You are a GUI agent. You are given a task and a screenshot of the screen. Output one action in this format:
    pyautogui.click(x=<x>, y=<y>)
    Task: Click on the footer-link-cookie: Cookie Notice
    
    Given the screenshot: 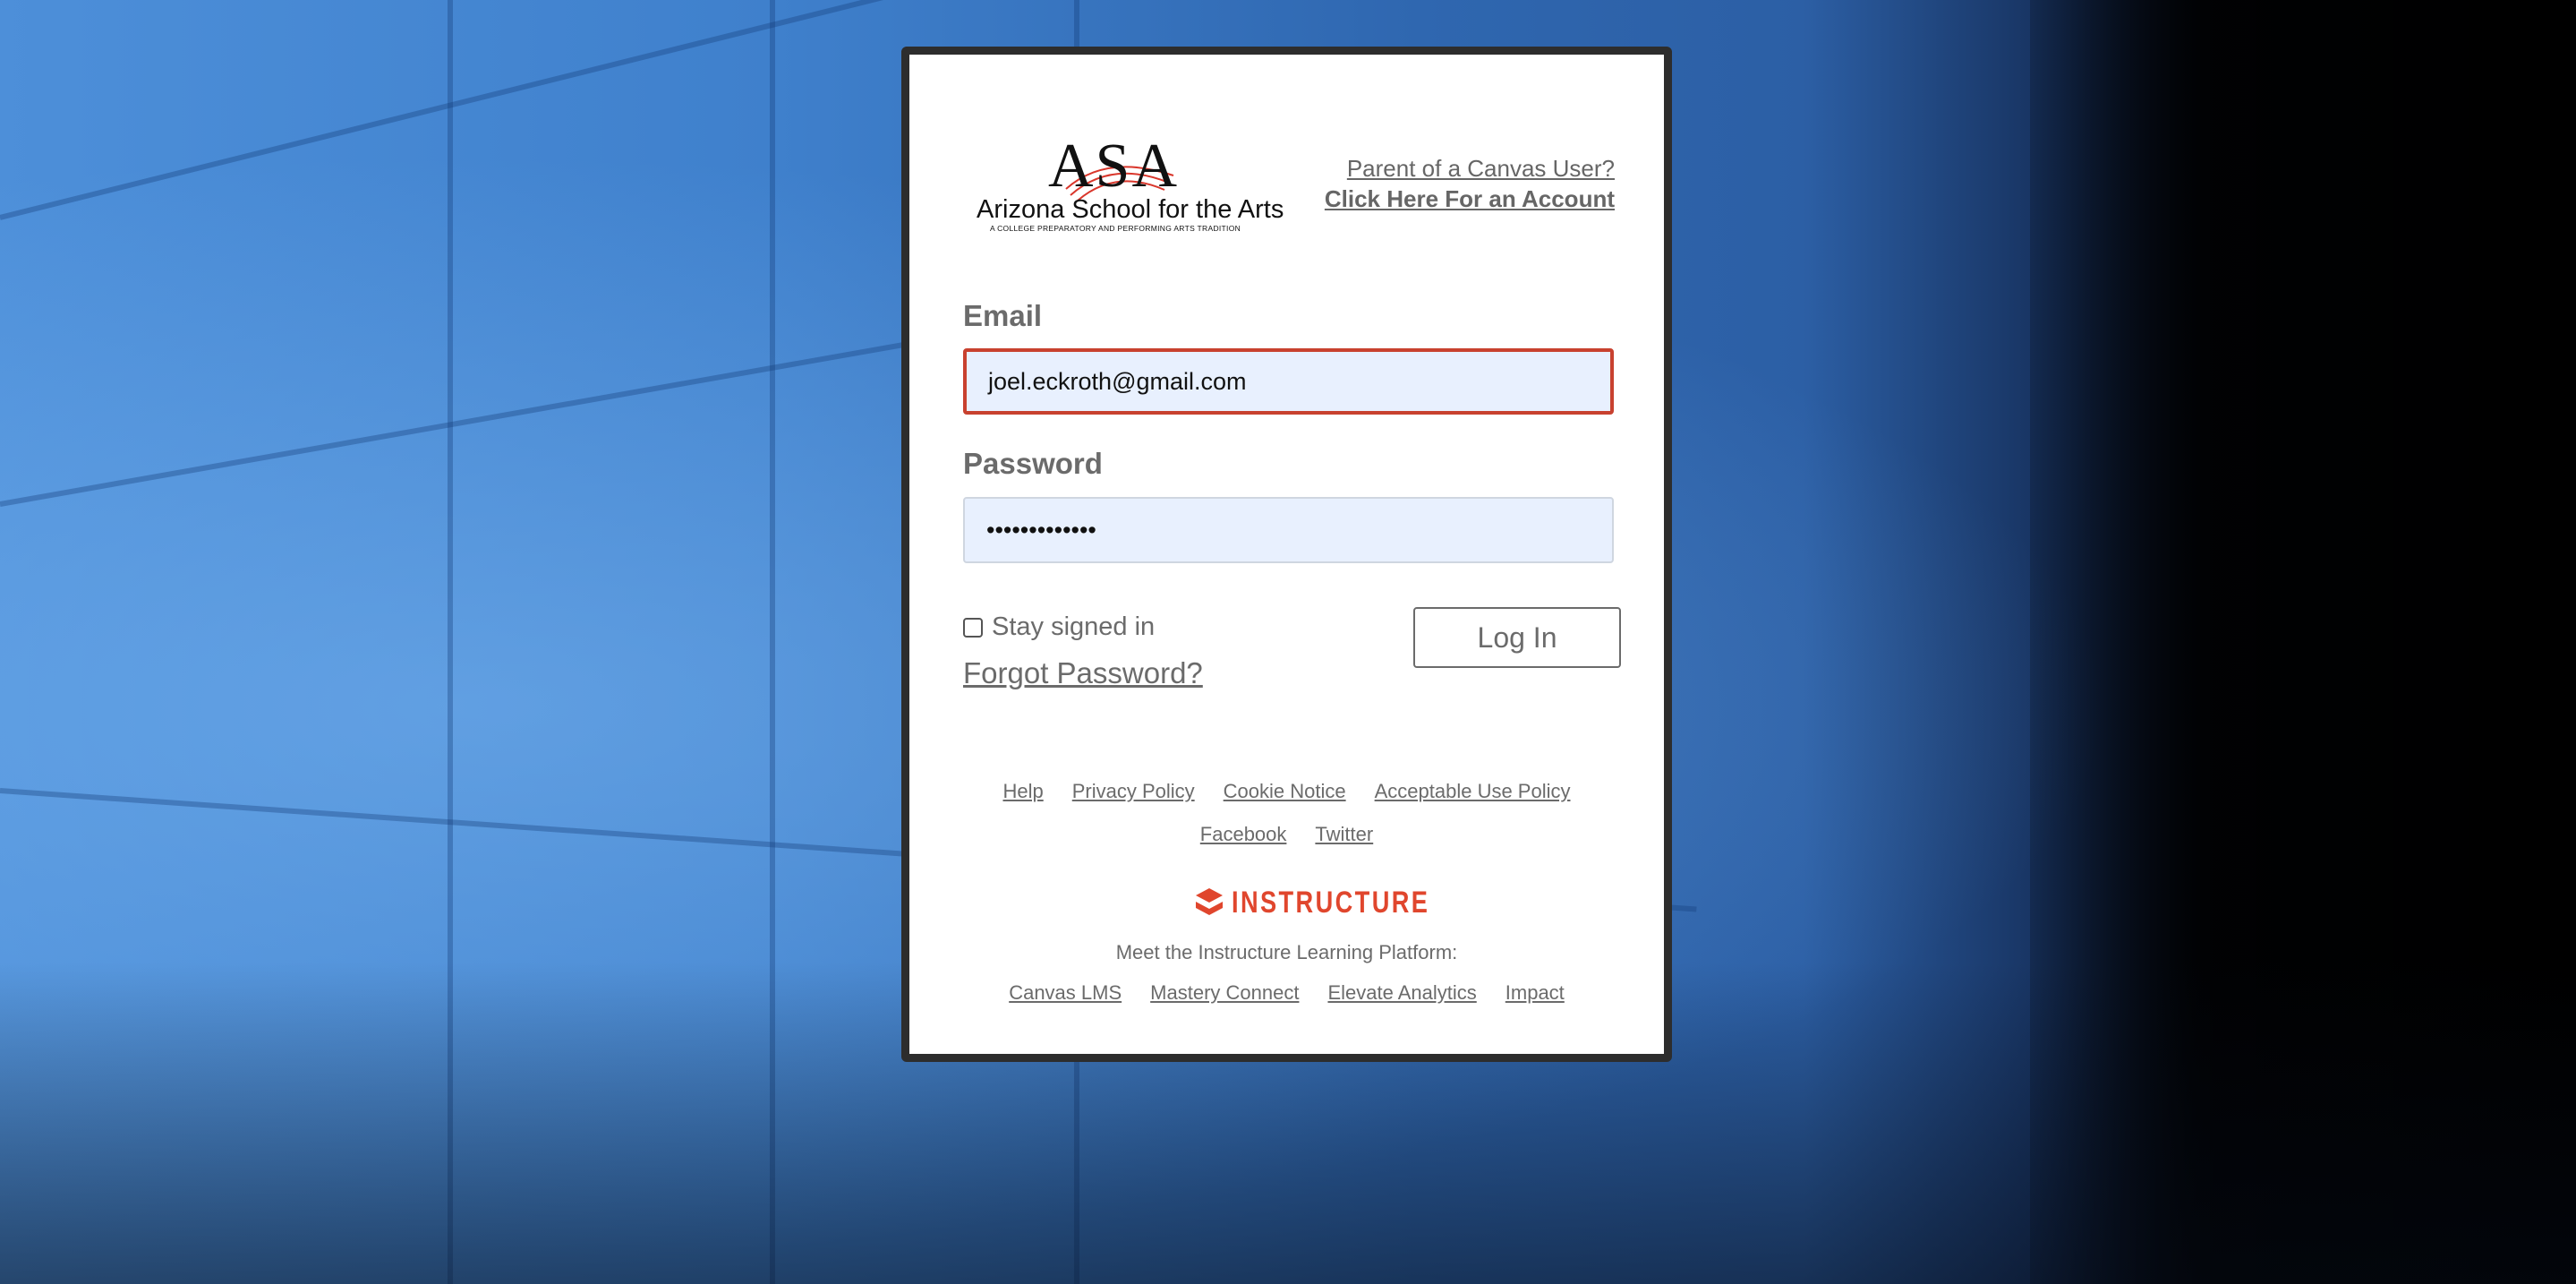 What is the action you would take?
    pyautogui.click(x=1285, y=791)
    